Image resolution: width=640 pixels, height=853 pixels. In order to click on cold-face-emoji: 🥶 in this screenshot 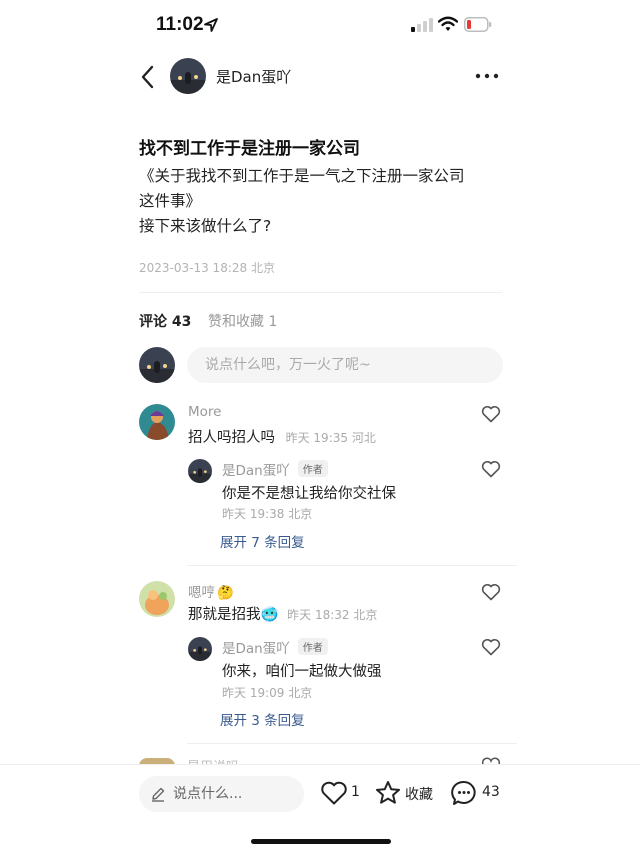, I will do `click(269, 615)`.